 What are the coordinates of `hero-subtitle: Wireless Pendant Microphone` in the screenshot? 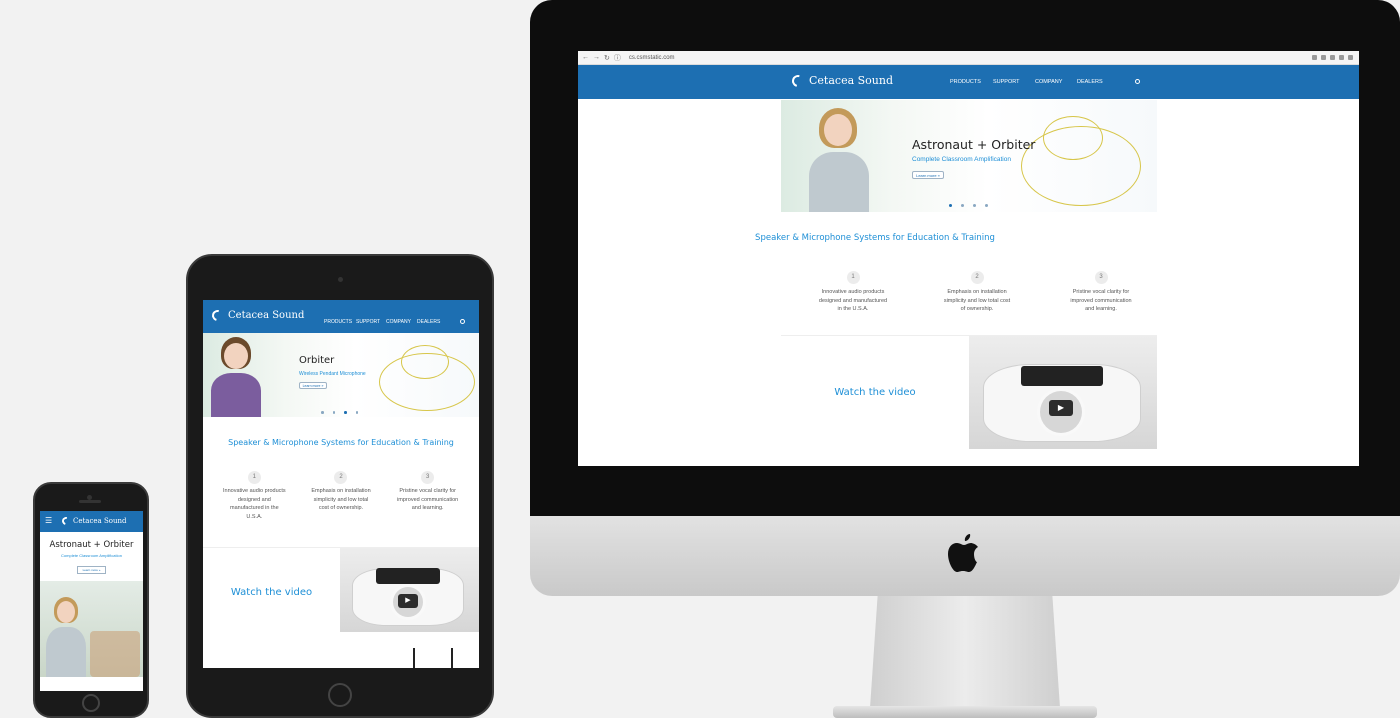 It's located at (332, 374).